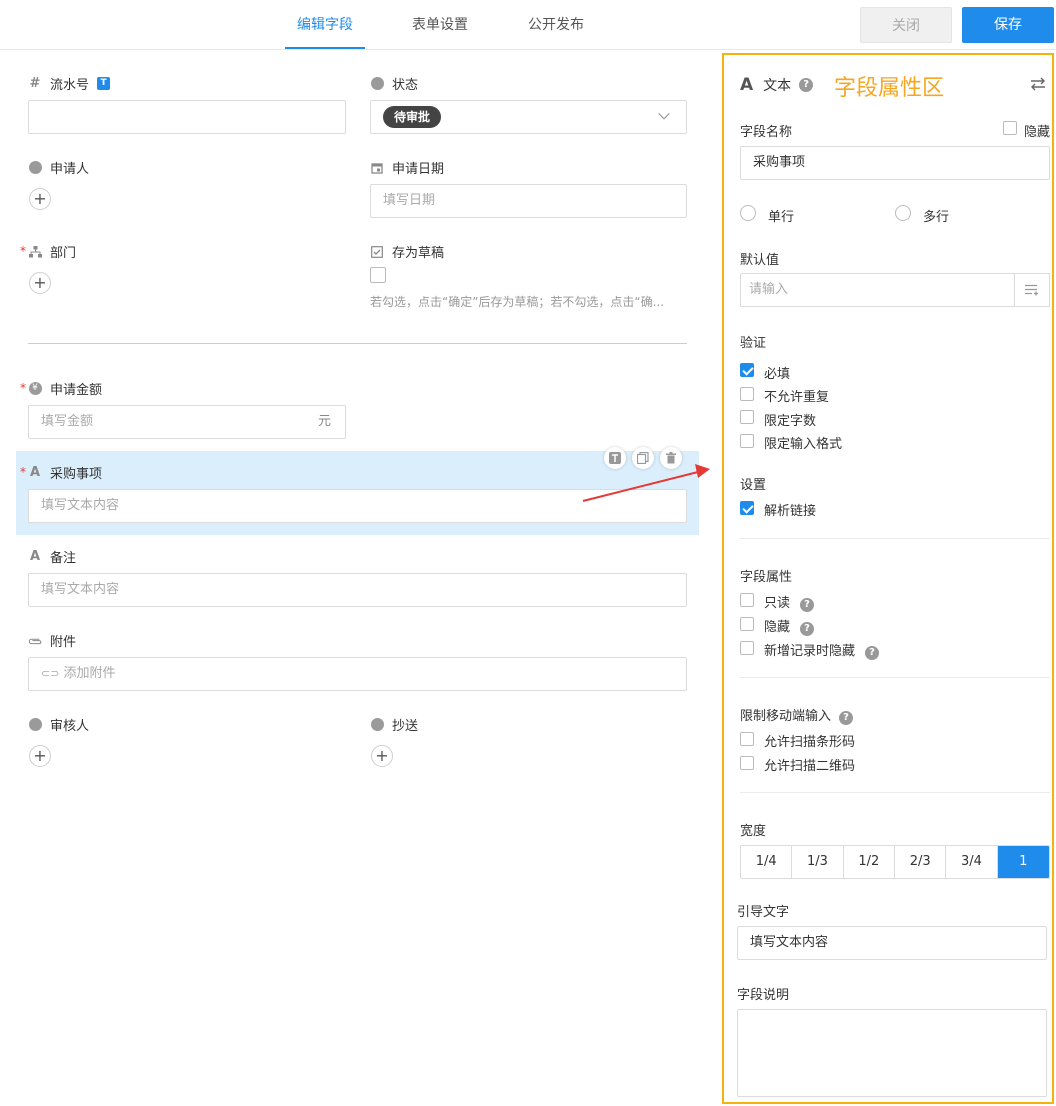  Describe the element at coordinates (1023, 862) in the screenshot. I see `width-option-full: 1` at that location.